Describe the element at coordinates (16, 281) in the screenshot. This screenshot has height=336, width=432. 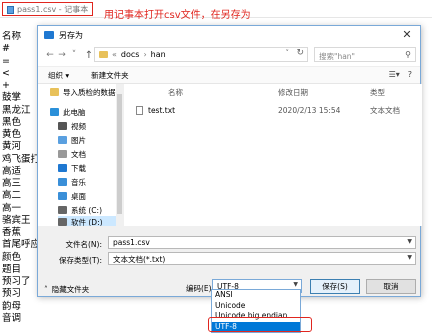
I see `text-line: 预习了` at that location.